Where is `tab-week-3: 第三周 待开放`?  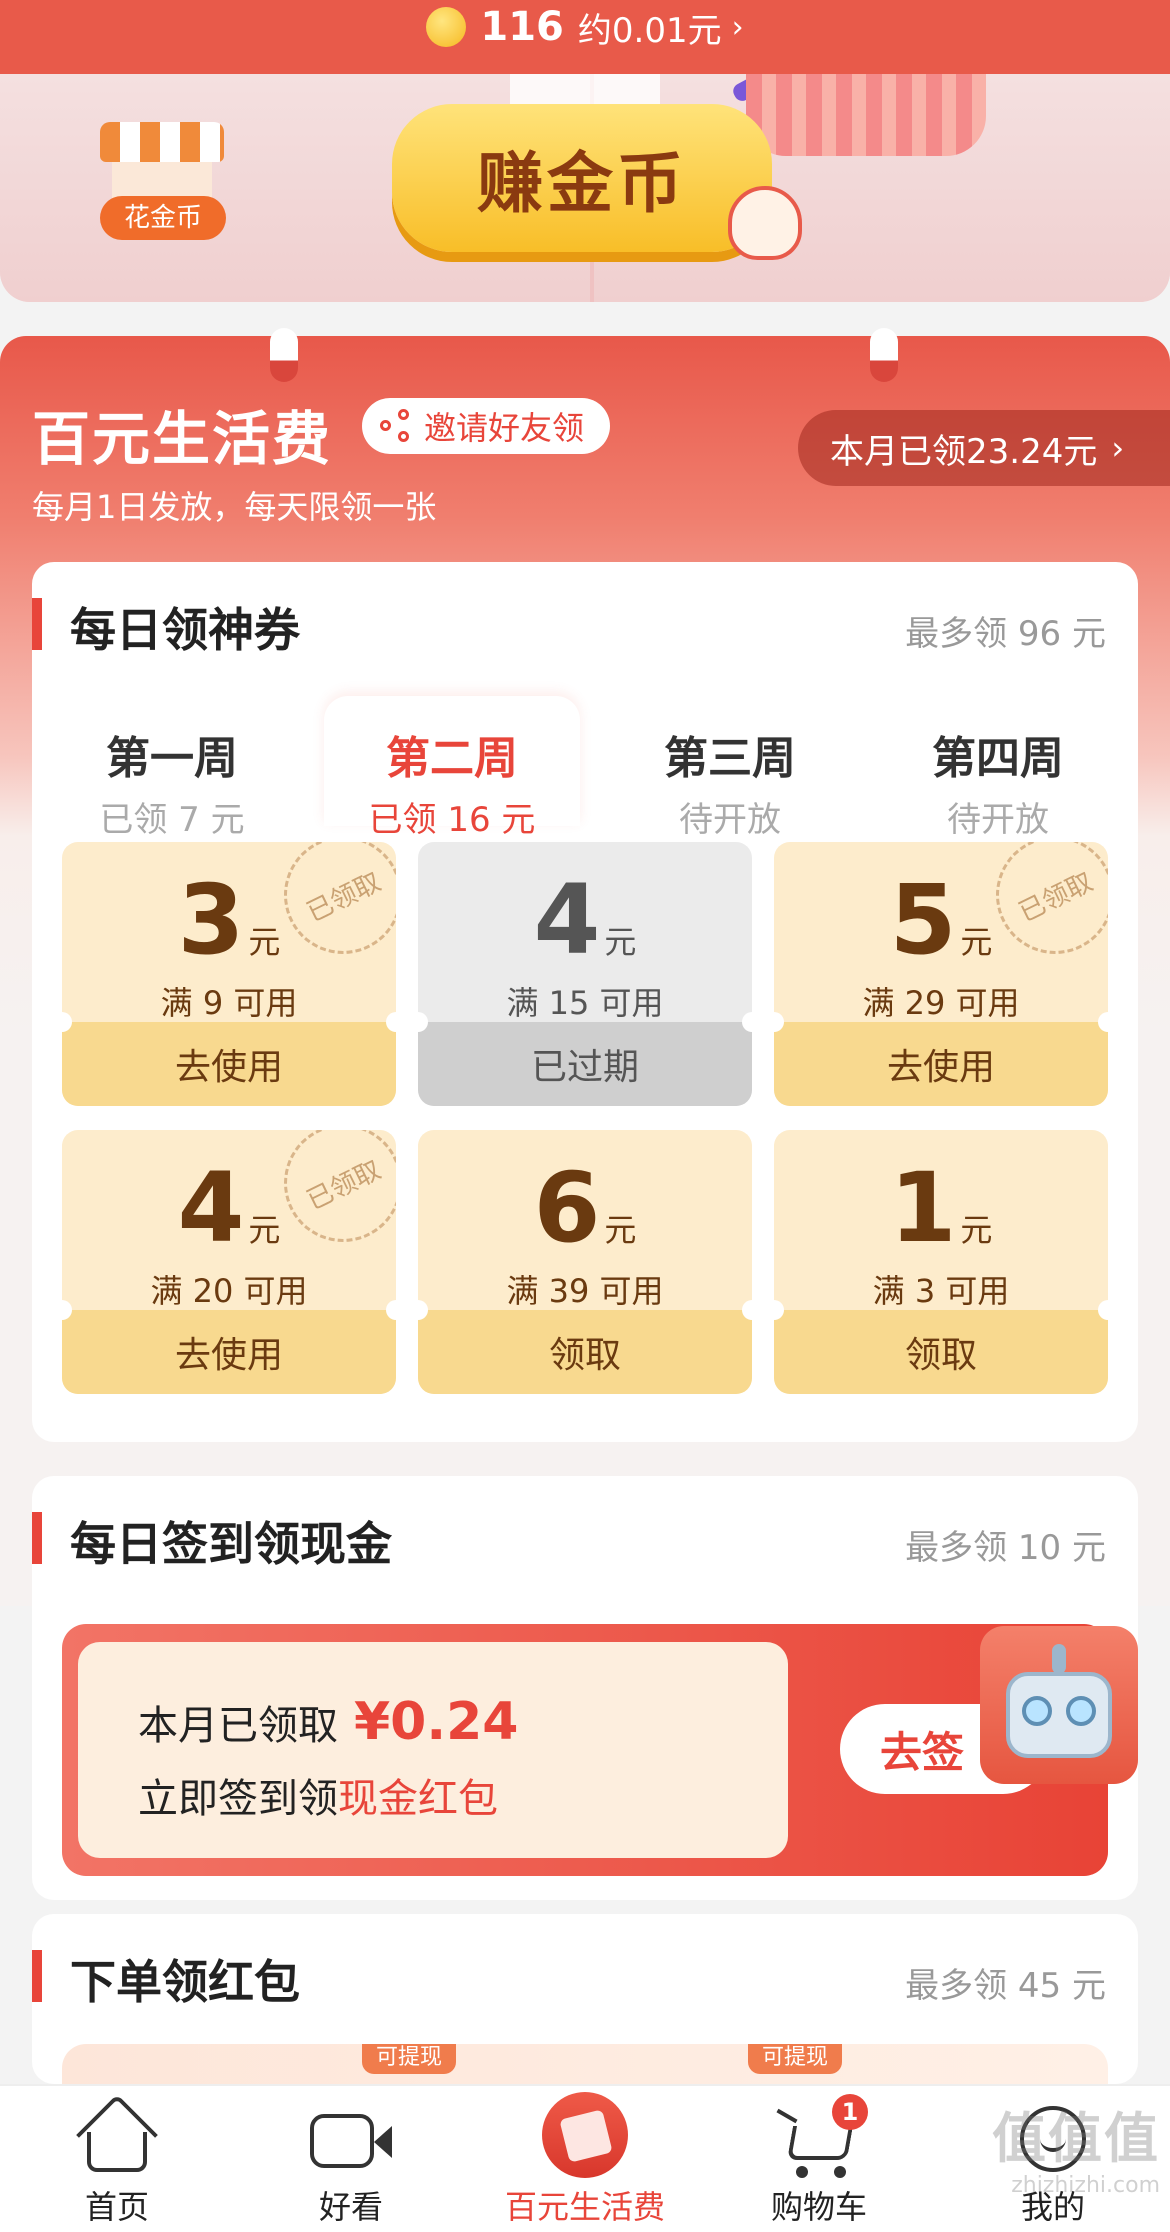 tab-week-3: 第三周 待开放 is located at coordinates (730, 768).